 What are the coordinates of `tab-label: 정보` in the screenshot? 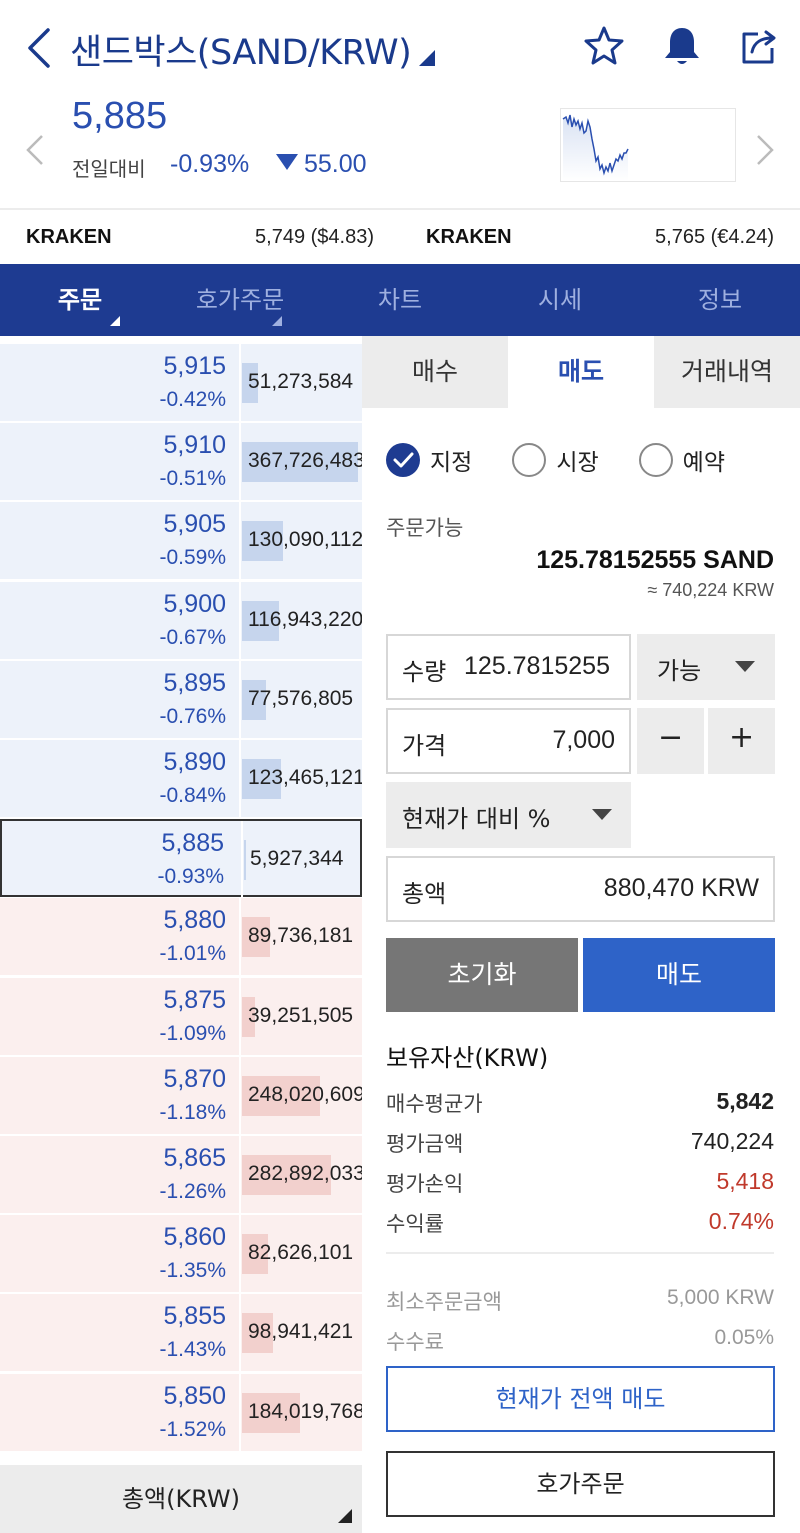 It's located at (720, 300).